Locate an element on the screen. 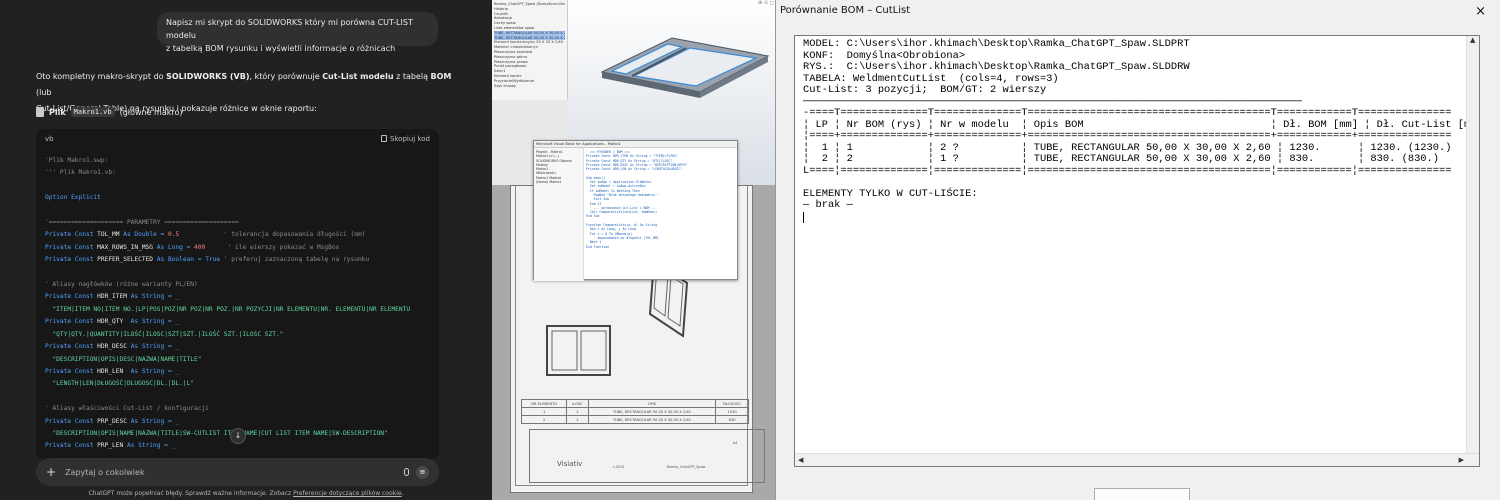  code-token: ' preferuj zaznaczoną tabelę na rysunku is located at coordinates (295, 260).